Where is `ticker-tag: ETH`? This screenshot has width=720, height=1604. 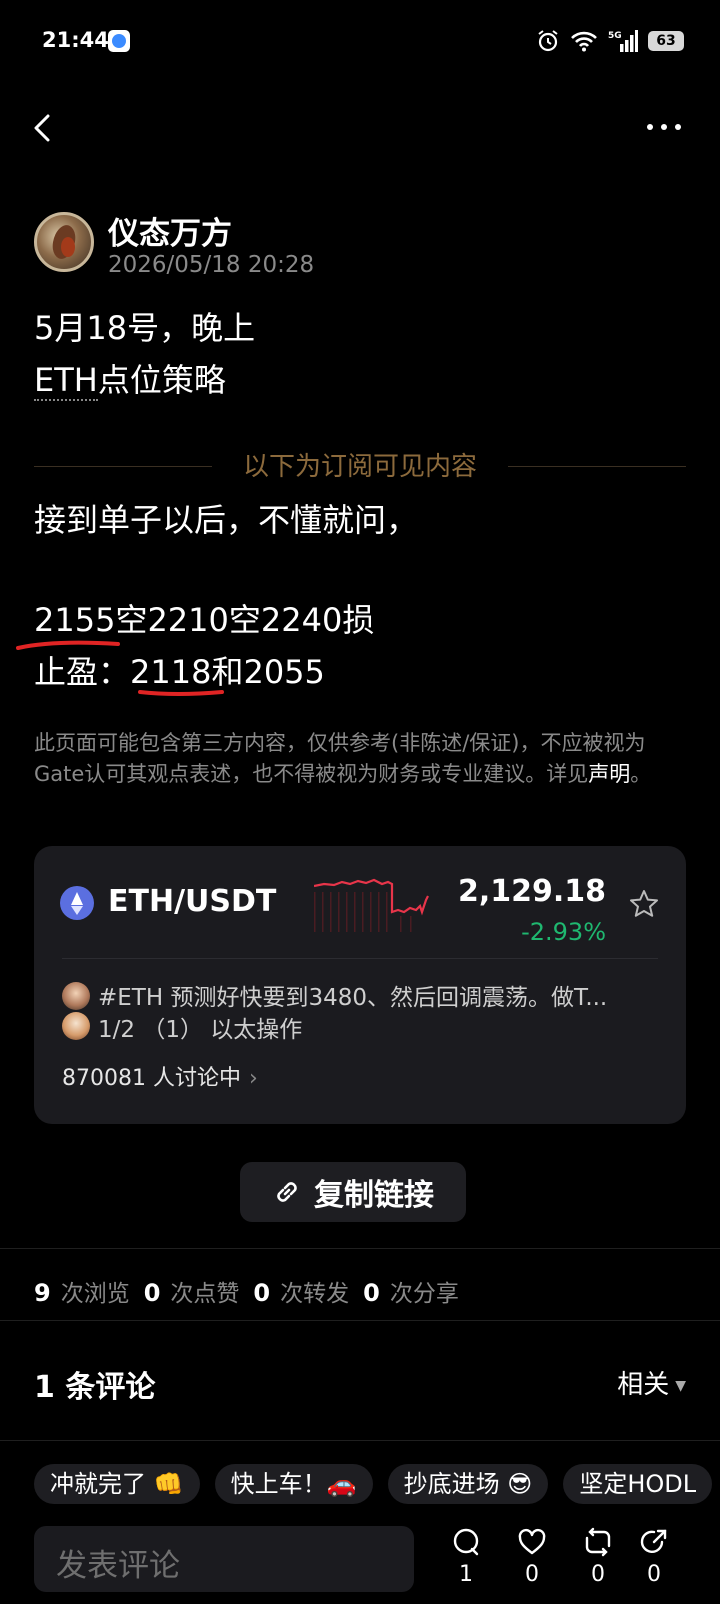
ticker-tag: ETH is located at coordinates (66, 381).